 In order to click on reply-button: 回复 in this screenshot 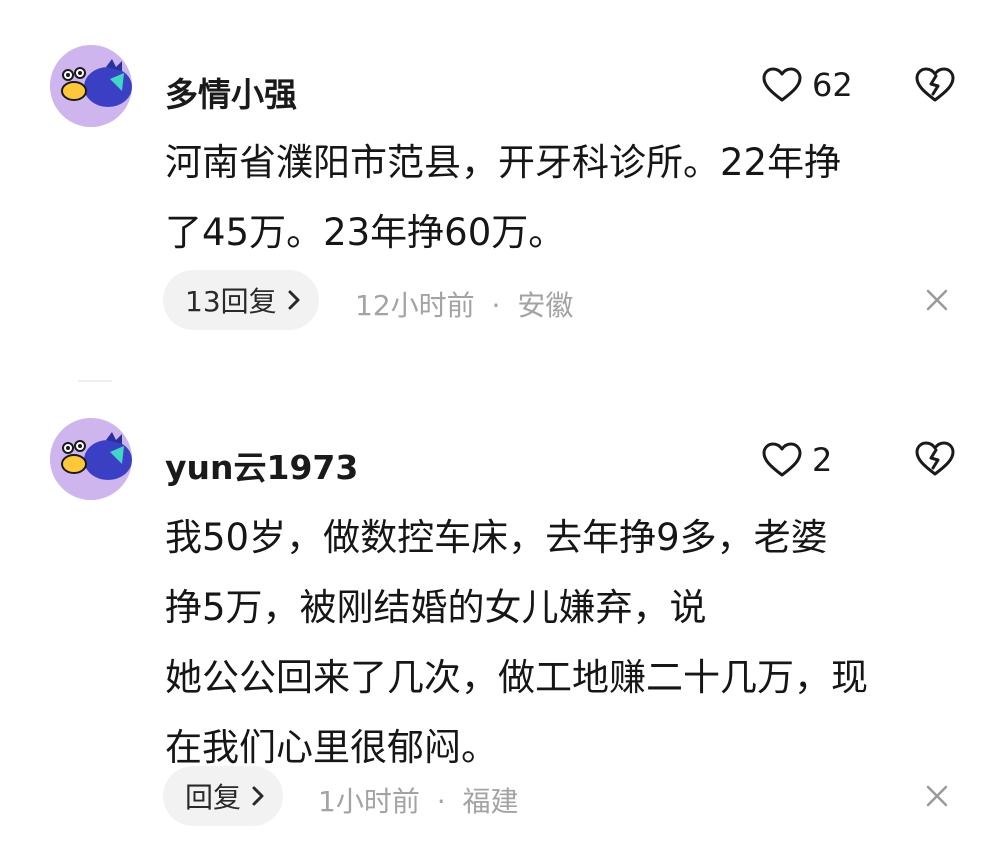, I will do `click(223, 796)`.